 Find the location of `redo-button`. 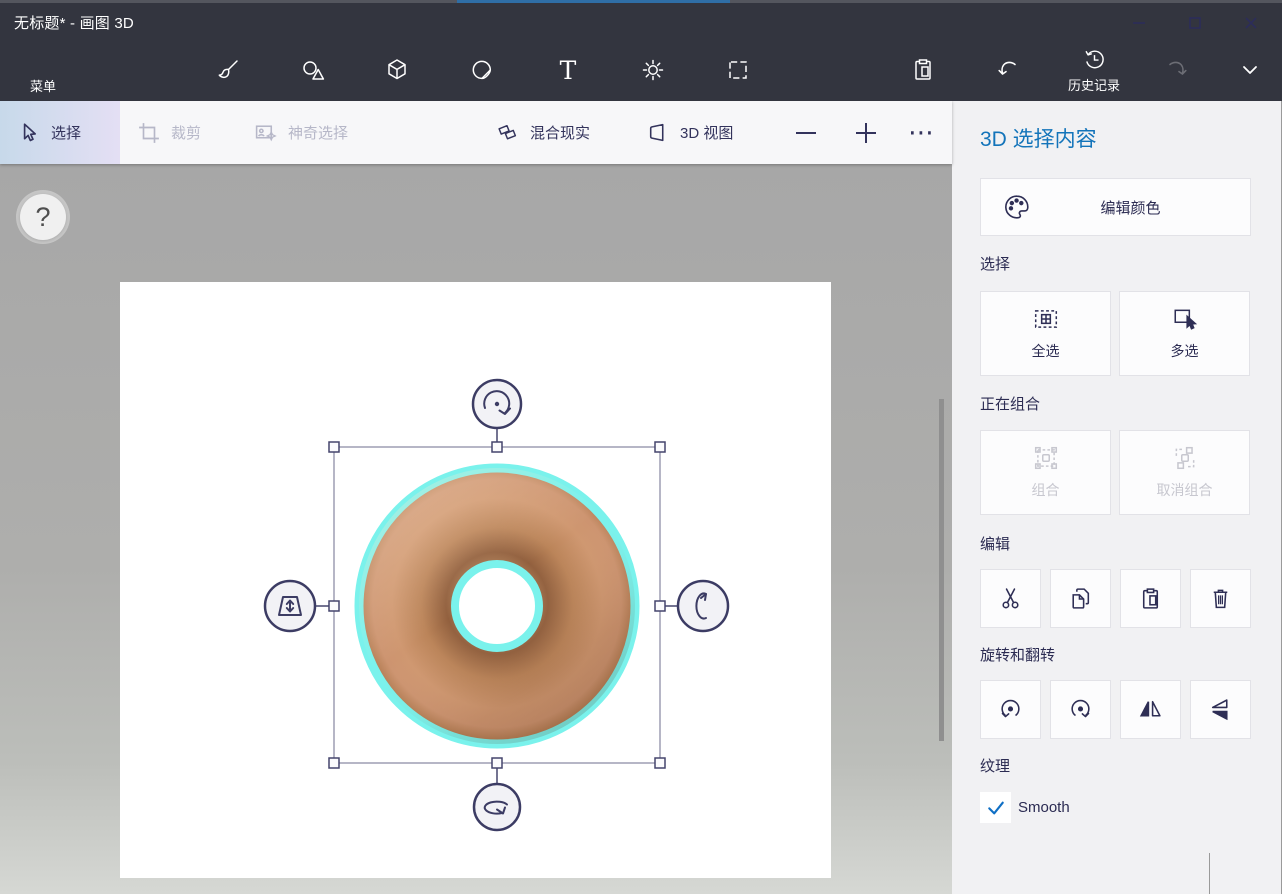

redo-button is located at coordinates (1177, 70).